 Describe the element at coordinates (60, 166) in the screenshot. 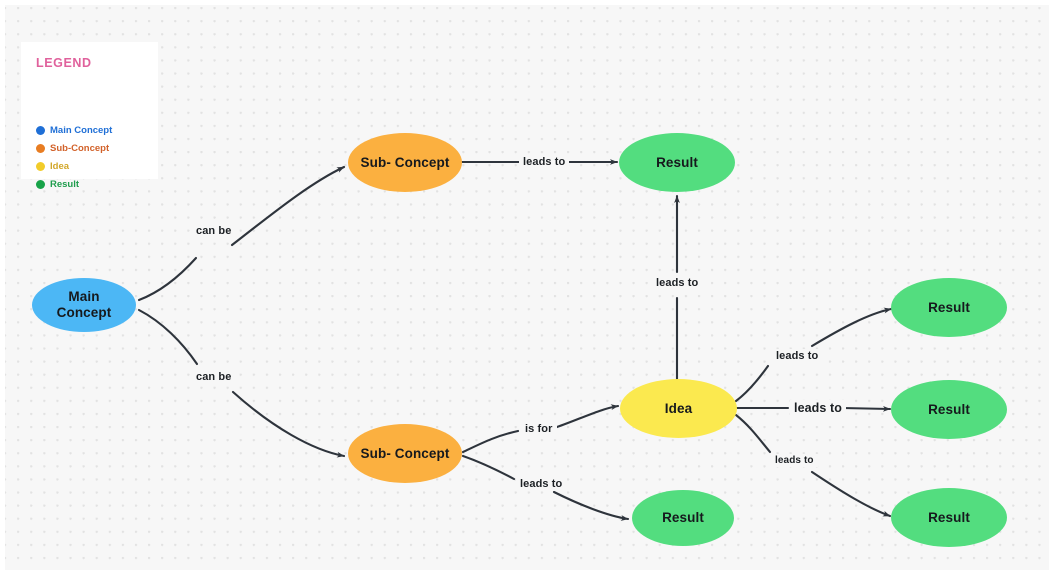

I see `legend-label-idea: Idea` at that location.